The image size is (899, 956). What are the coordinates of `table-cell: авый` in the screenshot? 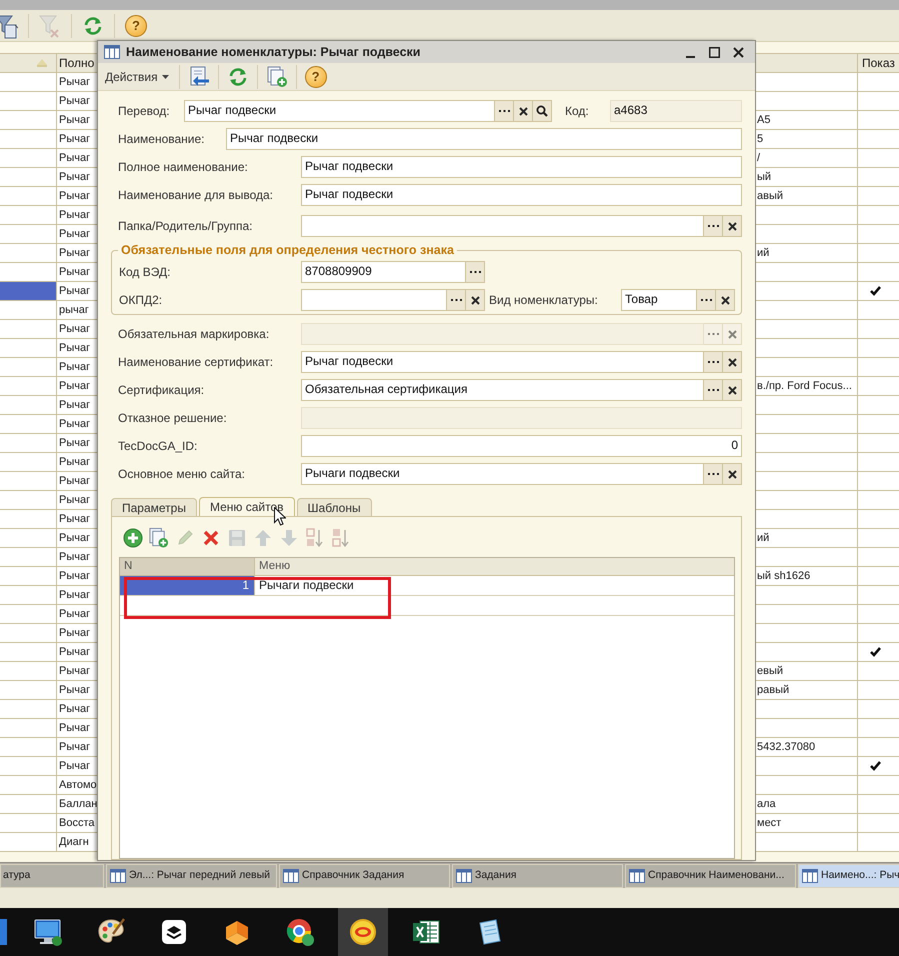 It's located at (770, 196).